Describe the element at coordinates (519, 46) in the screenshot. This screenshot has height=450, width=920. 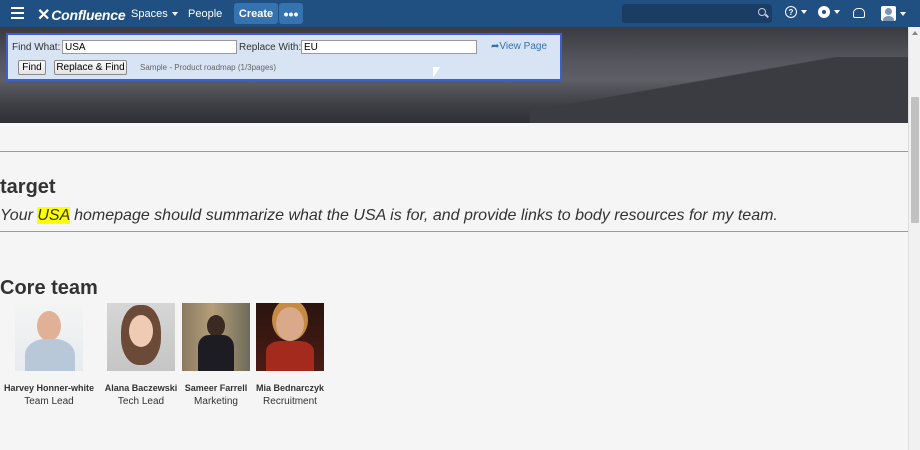
I see `view-page-link: ➦View Page` at that location.